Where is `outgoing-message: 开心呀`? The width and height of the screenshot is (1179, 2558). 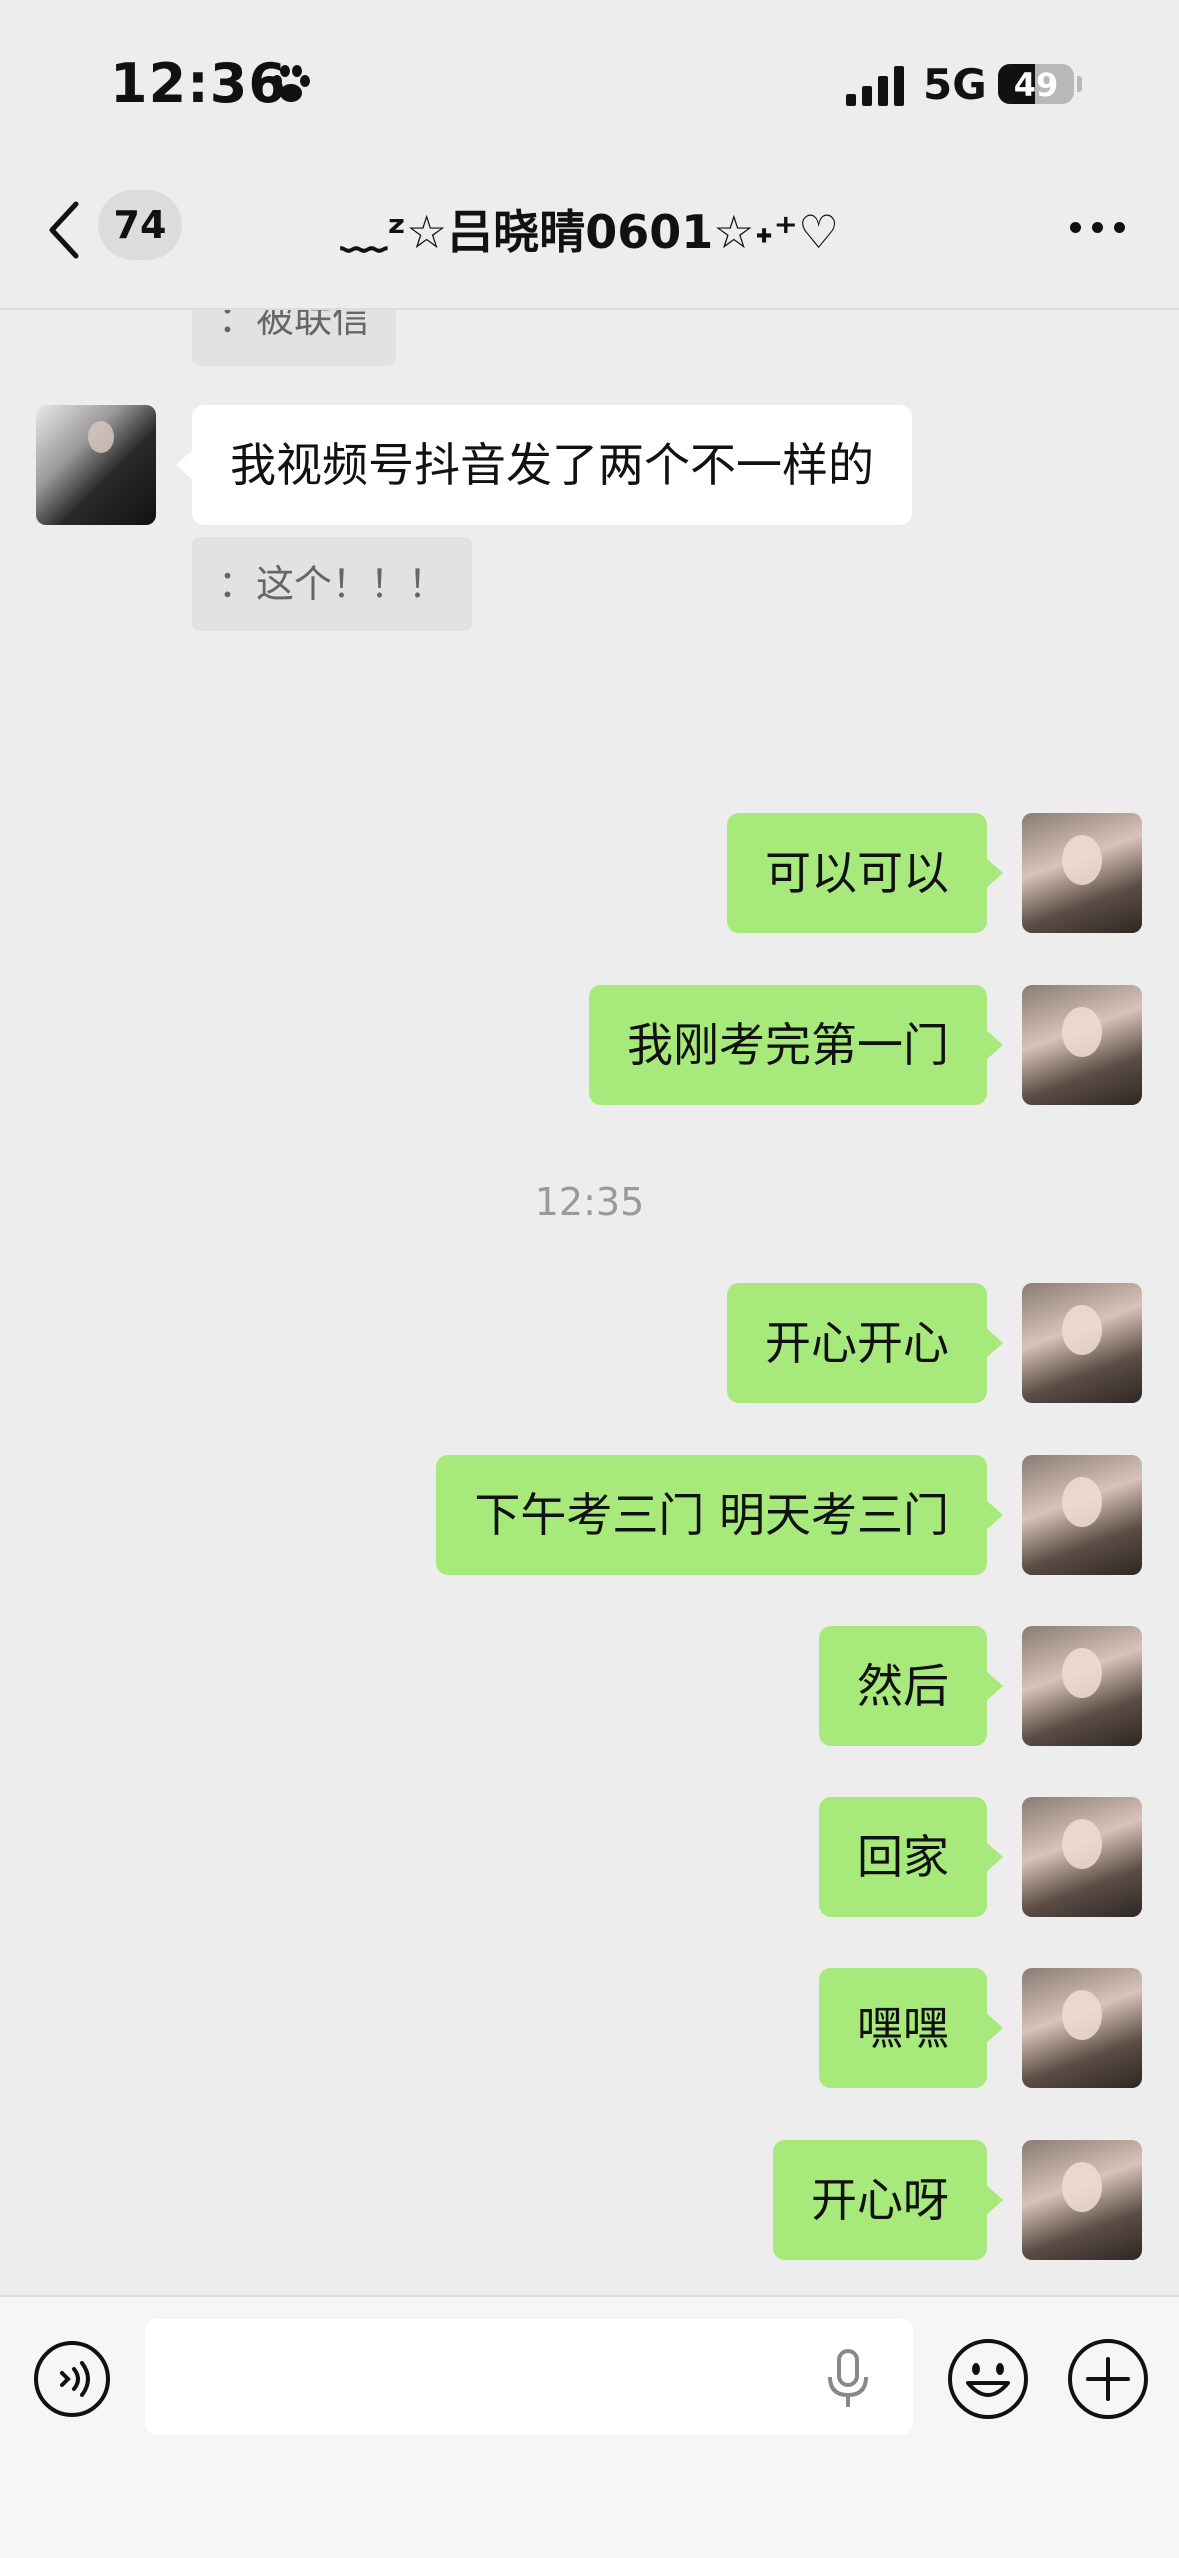 outgoing-message: 开心呀 is located at coordinates (888, 2200).